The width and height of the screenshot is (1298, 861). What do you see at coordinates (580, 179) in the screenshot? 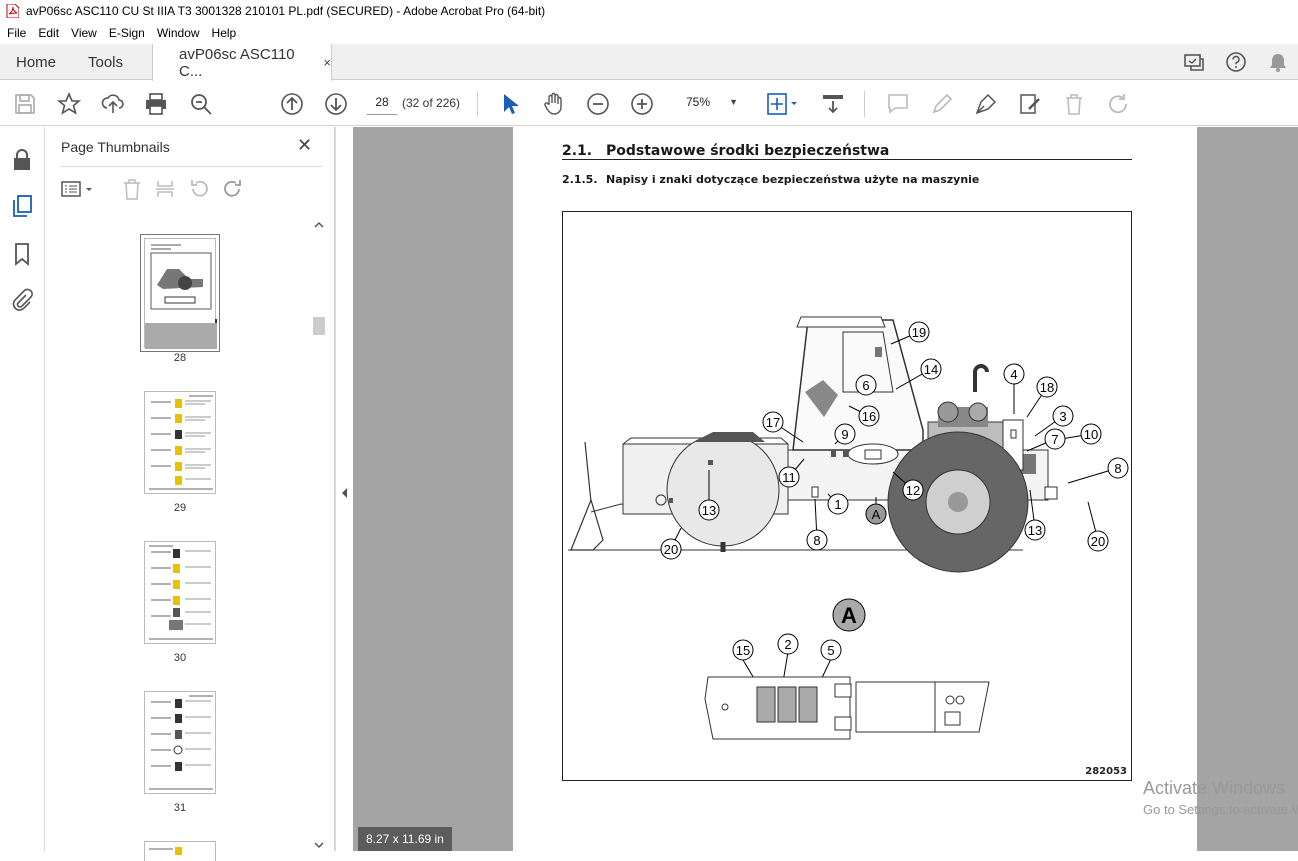
I see `subsection-number: 2.1.5.` at bounding box center [580, 179].